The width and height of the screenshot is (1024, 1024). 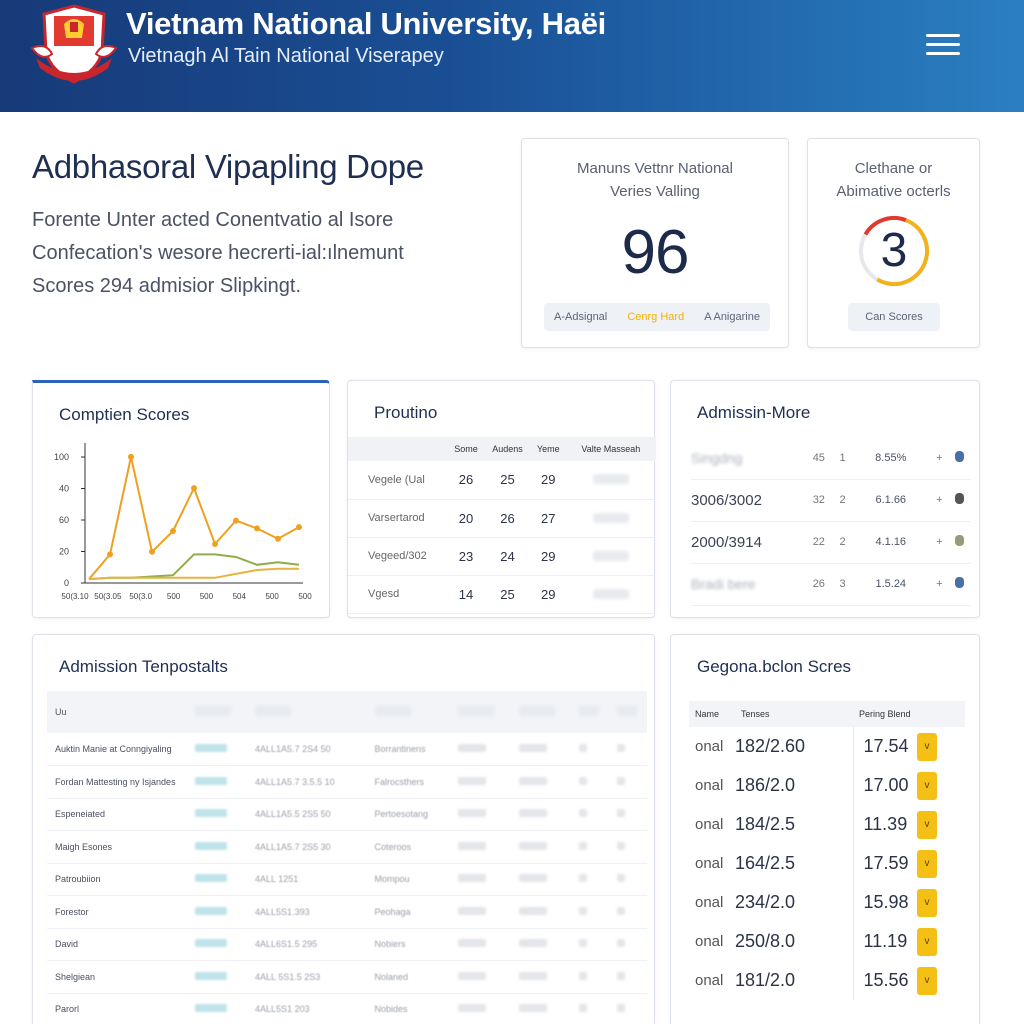 What do you see at coordinates (398, 556) in the screenshot?
I see `row-label: Vegeed/302` at bounding box center [398, 556].